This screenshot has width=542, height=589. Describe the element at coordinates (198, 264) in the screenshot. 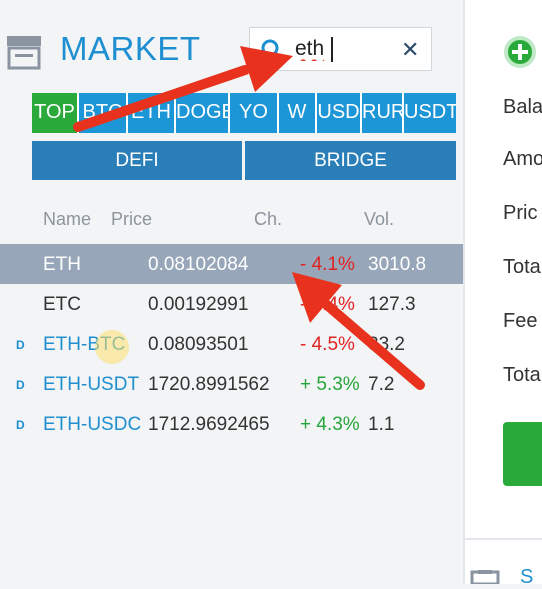

I see `pair-price: 0.08102084` at that location.